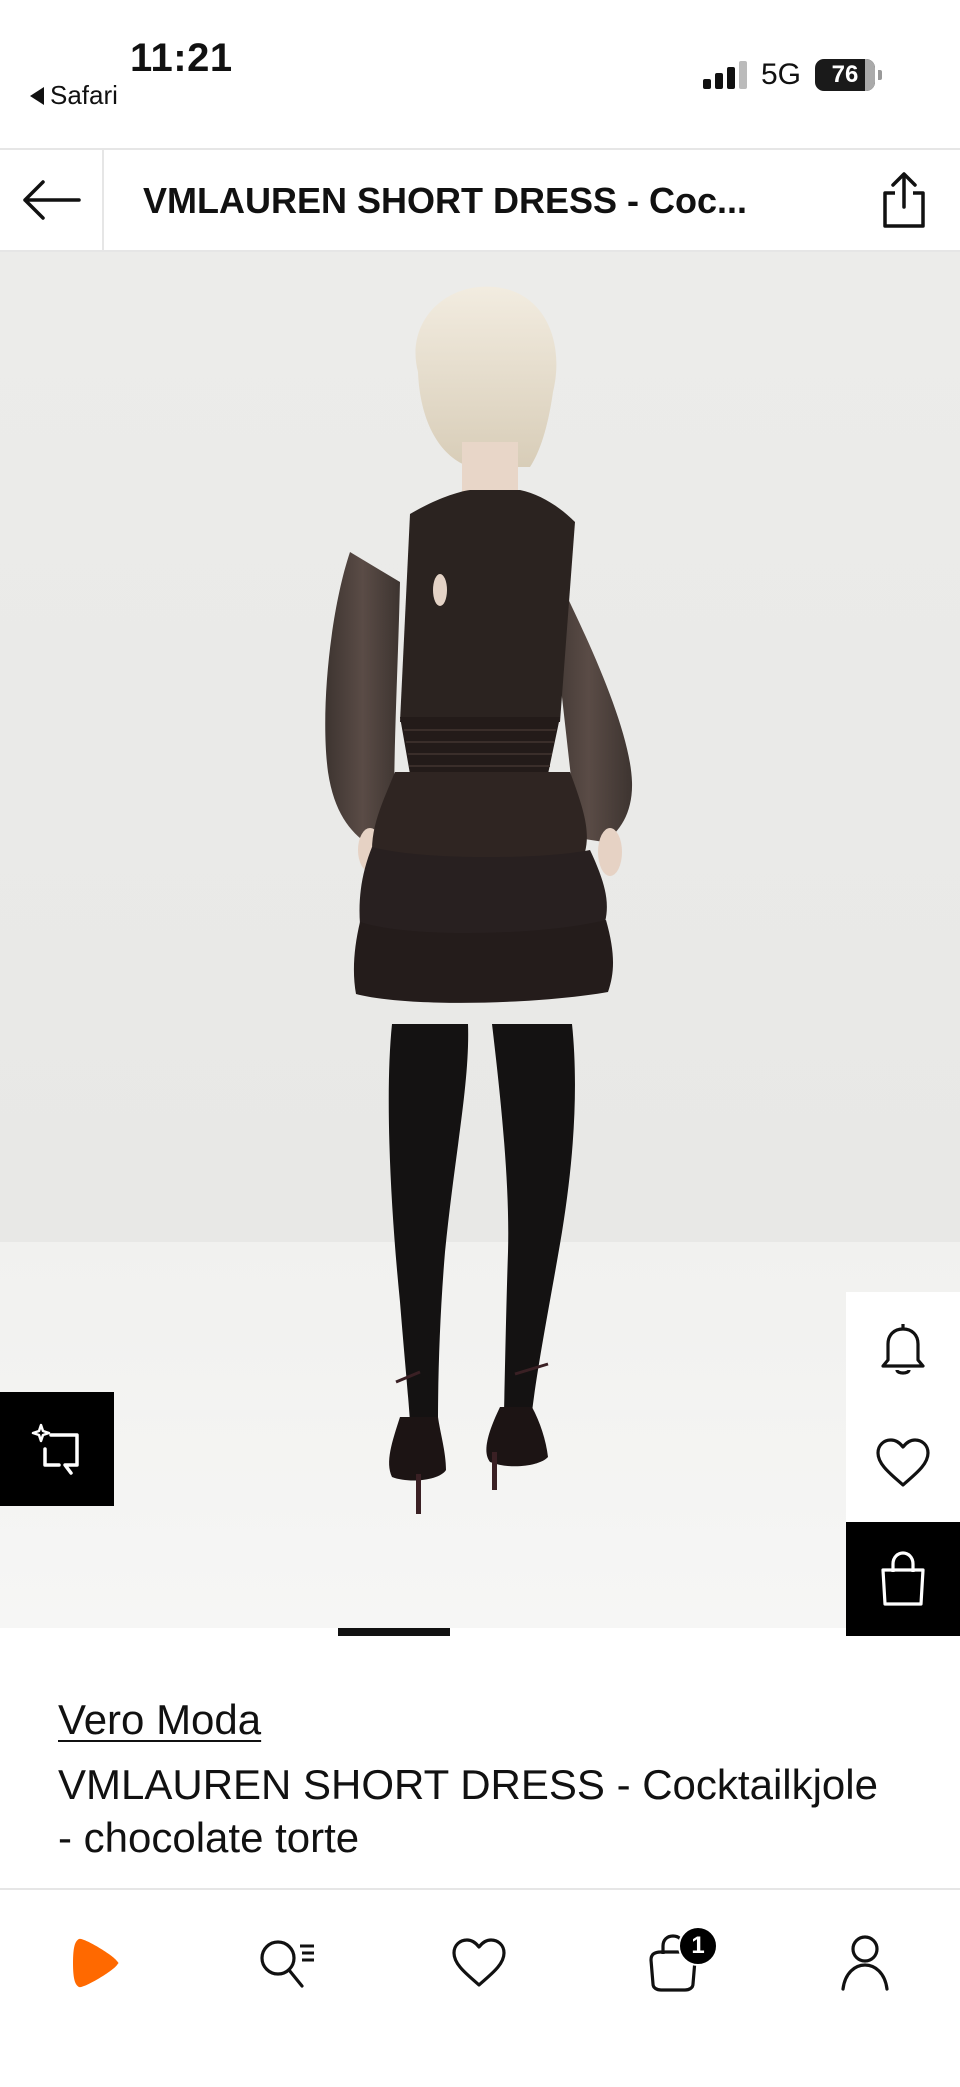  I want to click on search-icon, so click(287, 1964).